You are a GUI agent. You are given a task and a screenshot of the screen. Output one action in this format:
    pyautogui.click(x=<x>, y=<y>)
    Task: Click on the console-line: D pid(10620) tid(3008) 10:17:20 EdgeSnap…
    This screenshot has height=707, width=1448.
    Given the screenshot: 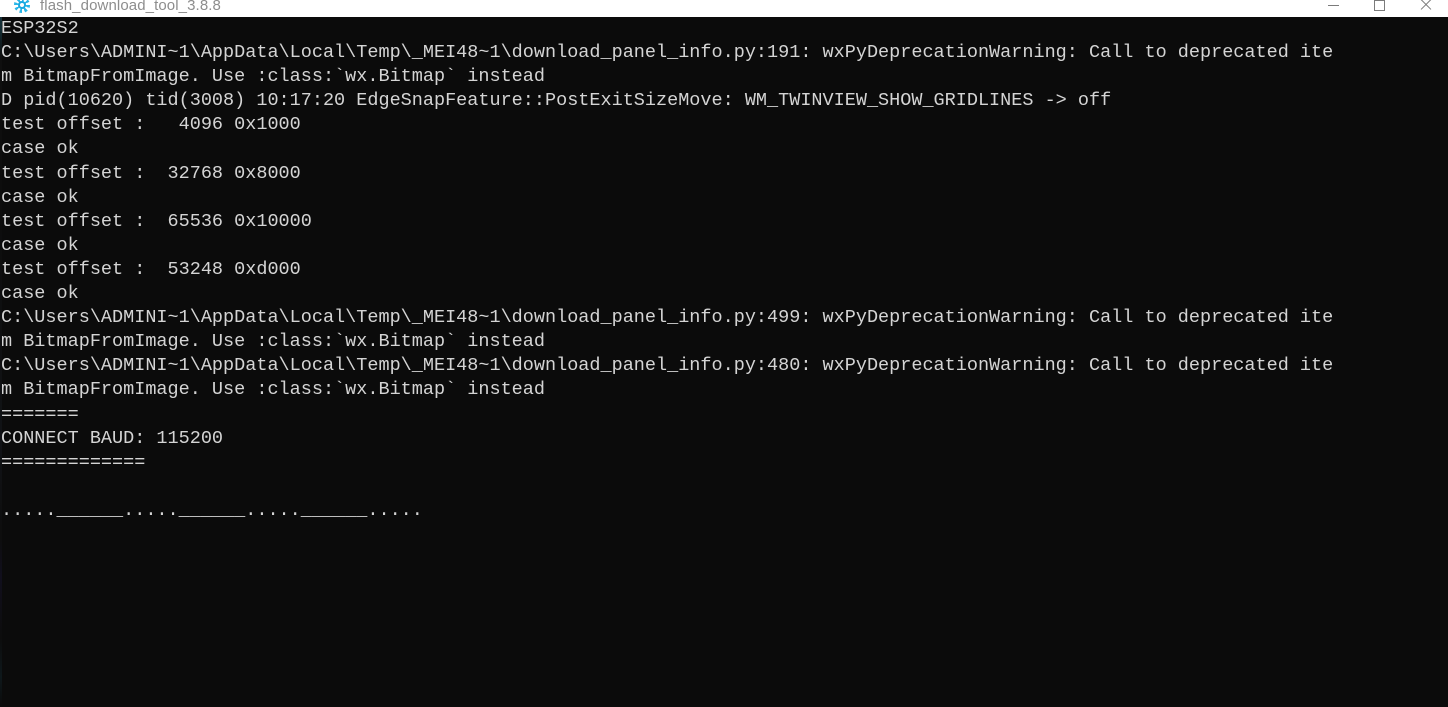 What is the action you would take?
    pyautogui.click(x=556, y=101)
    